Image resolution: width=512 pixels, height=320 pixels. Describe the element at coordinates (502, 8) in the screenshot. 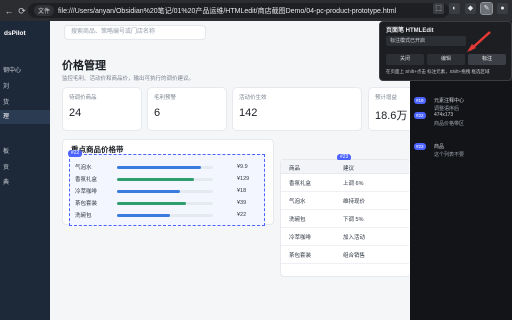

I see `profile-icon: ●` at that location.